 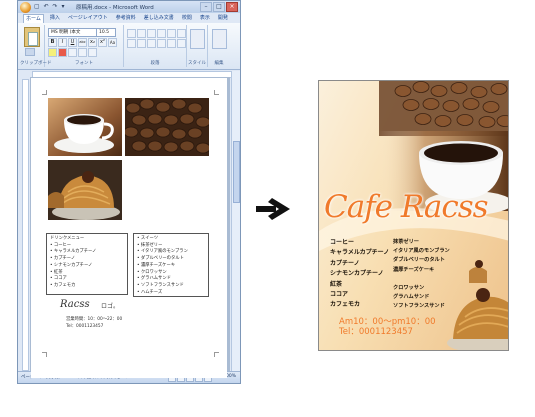 I want to click on menu-item: コーヒー, so click(x=342, y=242).